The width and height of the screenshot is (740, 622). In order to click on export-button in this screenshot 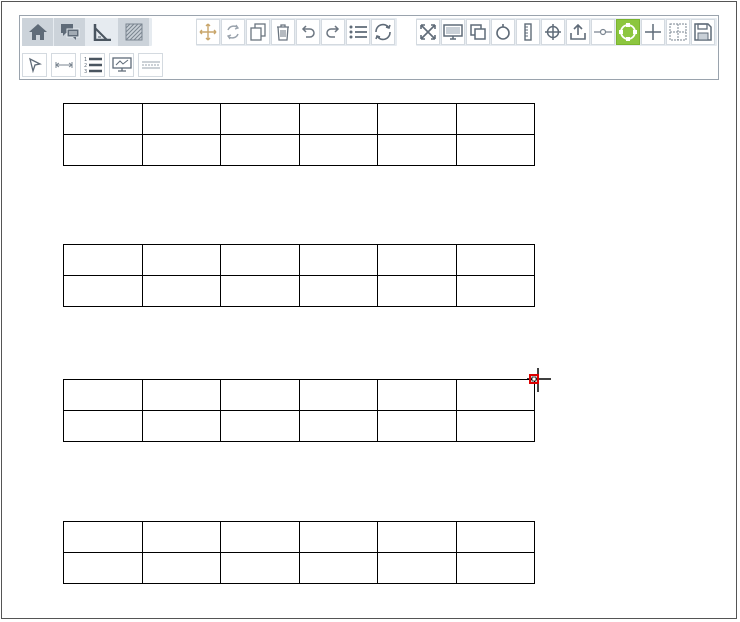, I will do `click(578, 32)`.